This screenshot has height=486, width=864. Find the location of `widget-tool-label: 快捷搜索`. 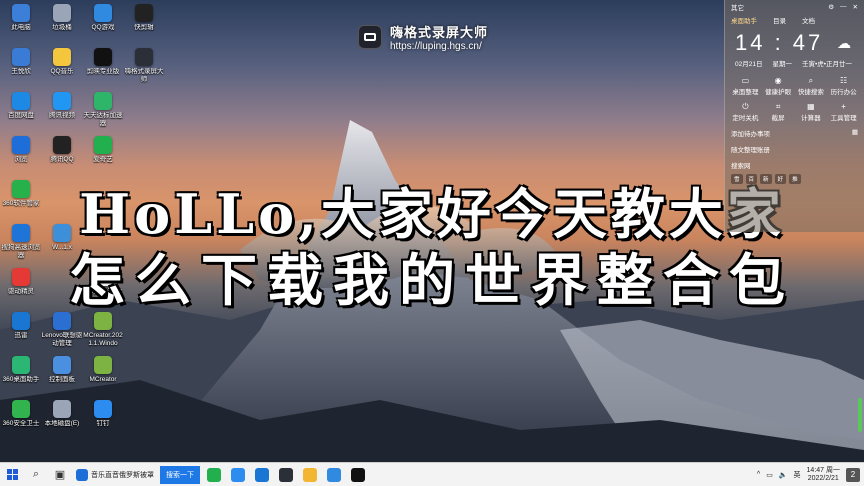

widget-tool-label: 快捷搜索 is located at coordinates (810, 92).